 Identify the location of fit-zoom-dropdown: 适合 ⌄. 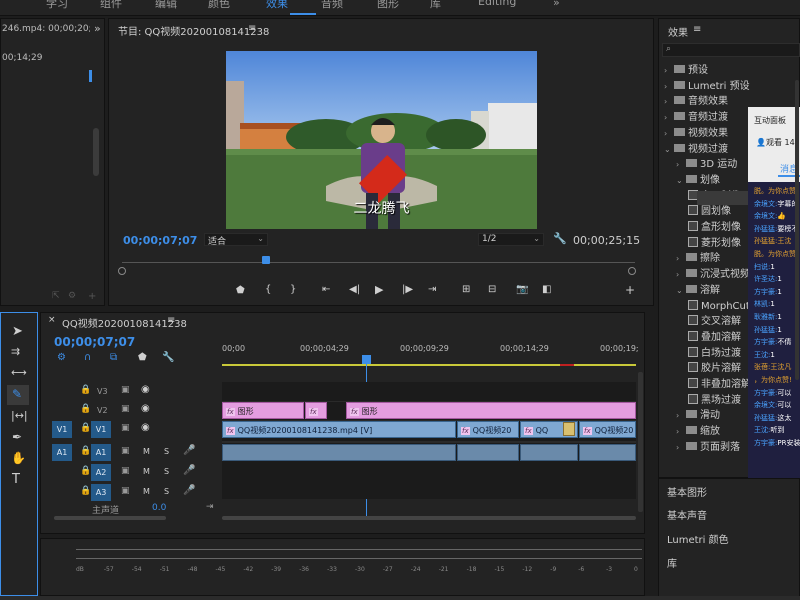
(236, 240).